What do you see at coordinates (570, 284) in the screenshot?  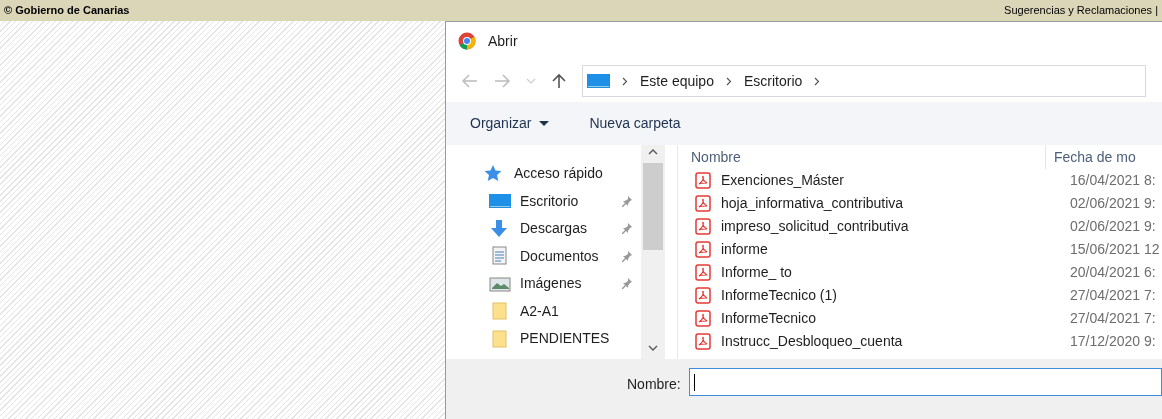 I see `nav-item: Imágenes` at bounding box center [570, 284].